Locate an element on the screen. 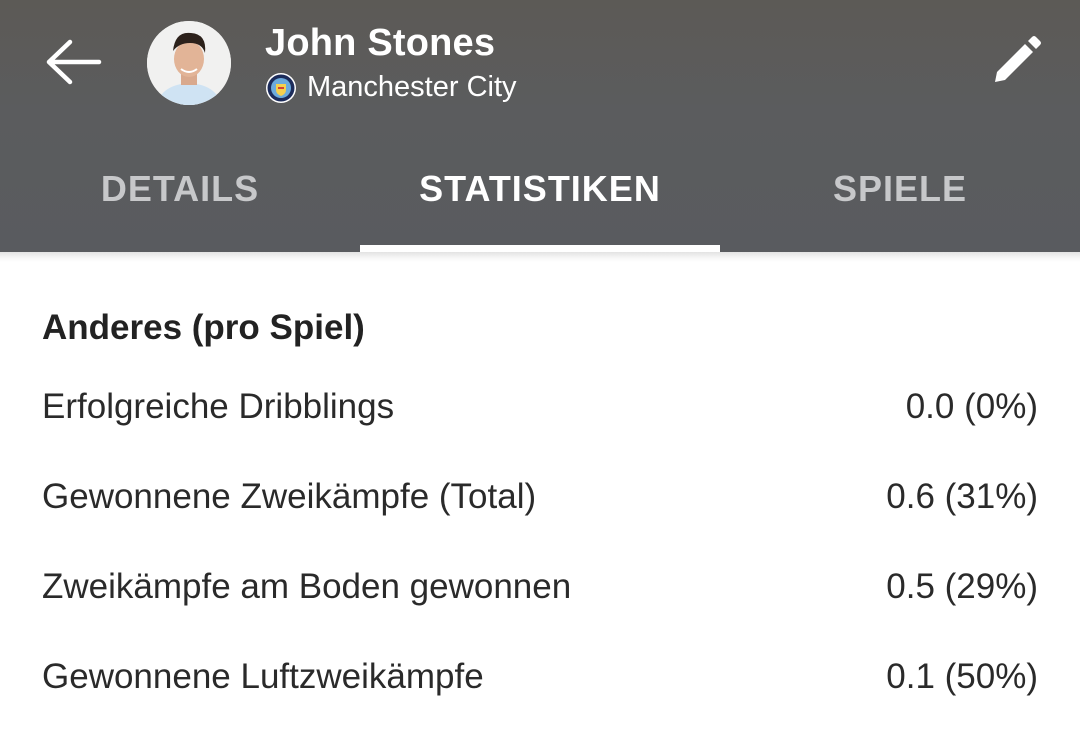 The width and height of the screenshot is (1080, 739). section-title: Anderes (pro Spiel) is located at coordinates (203, 327).